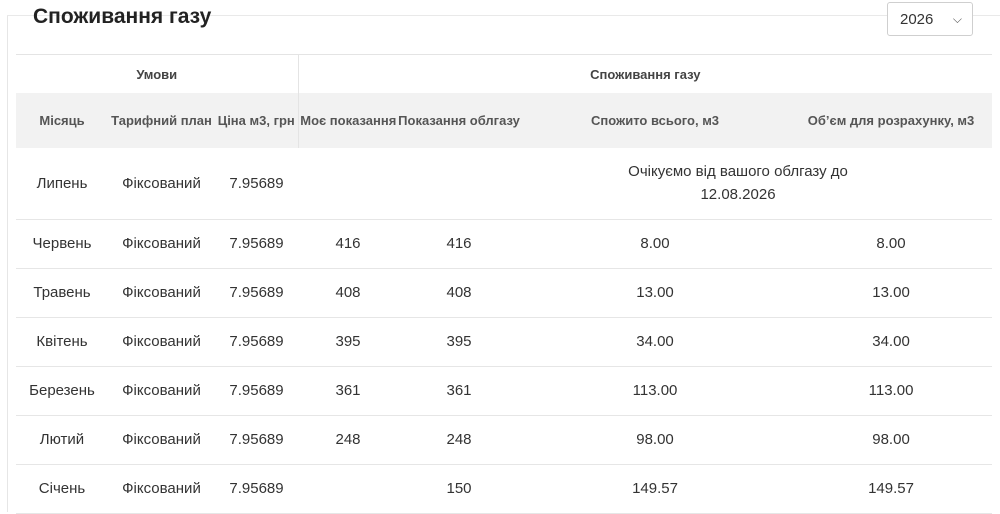  I want to click on card-left-border, so click(7, 264).